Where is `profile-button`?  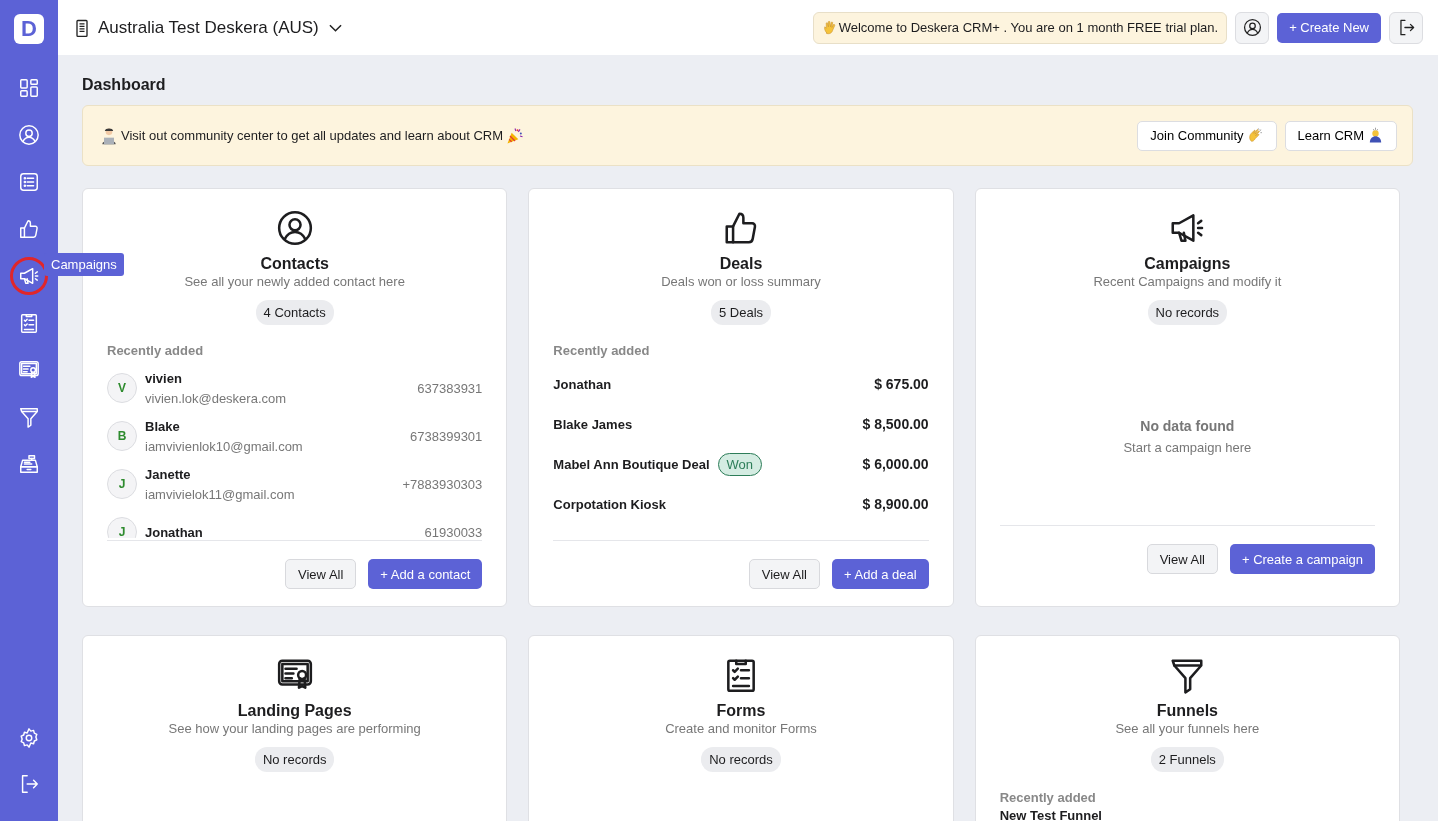 profile-button is located at coordinates (1252, 27).